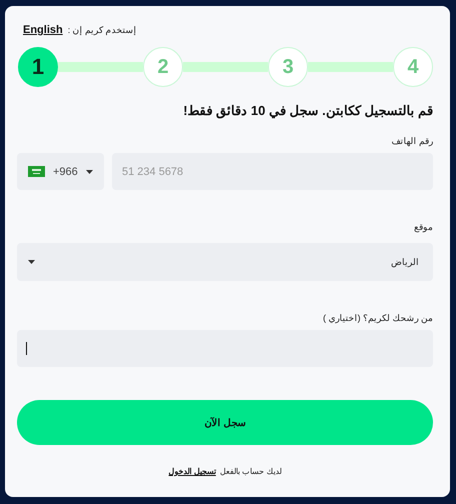  I want to click on step-circle: 4, so click(413, 67).